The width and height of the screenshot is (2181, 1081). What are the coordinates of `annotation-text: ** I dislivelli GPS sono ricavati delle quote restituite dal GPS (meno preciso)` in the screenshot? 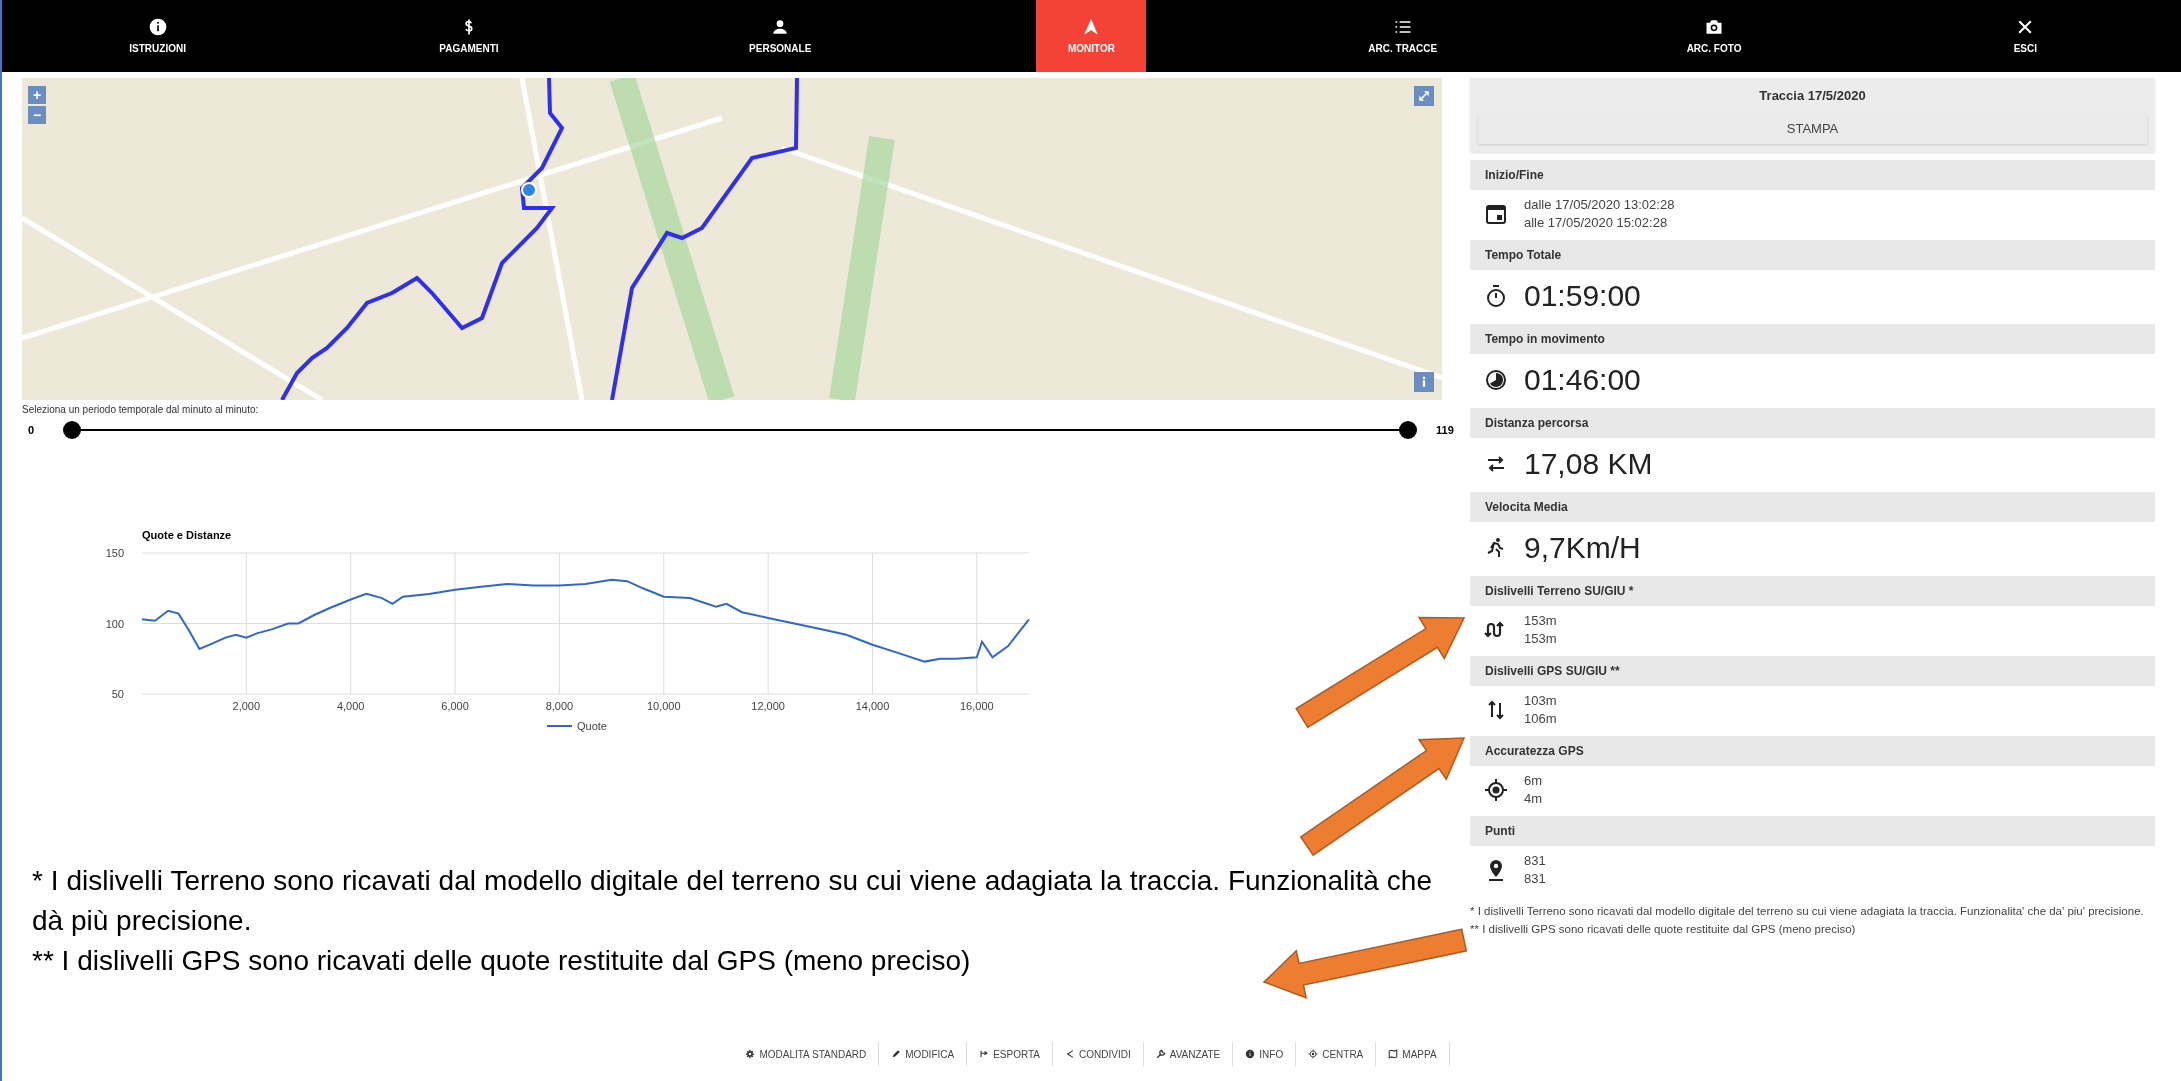 It's located at (502, 961).